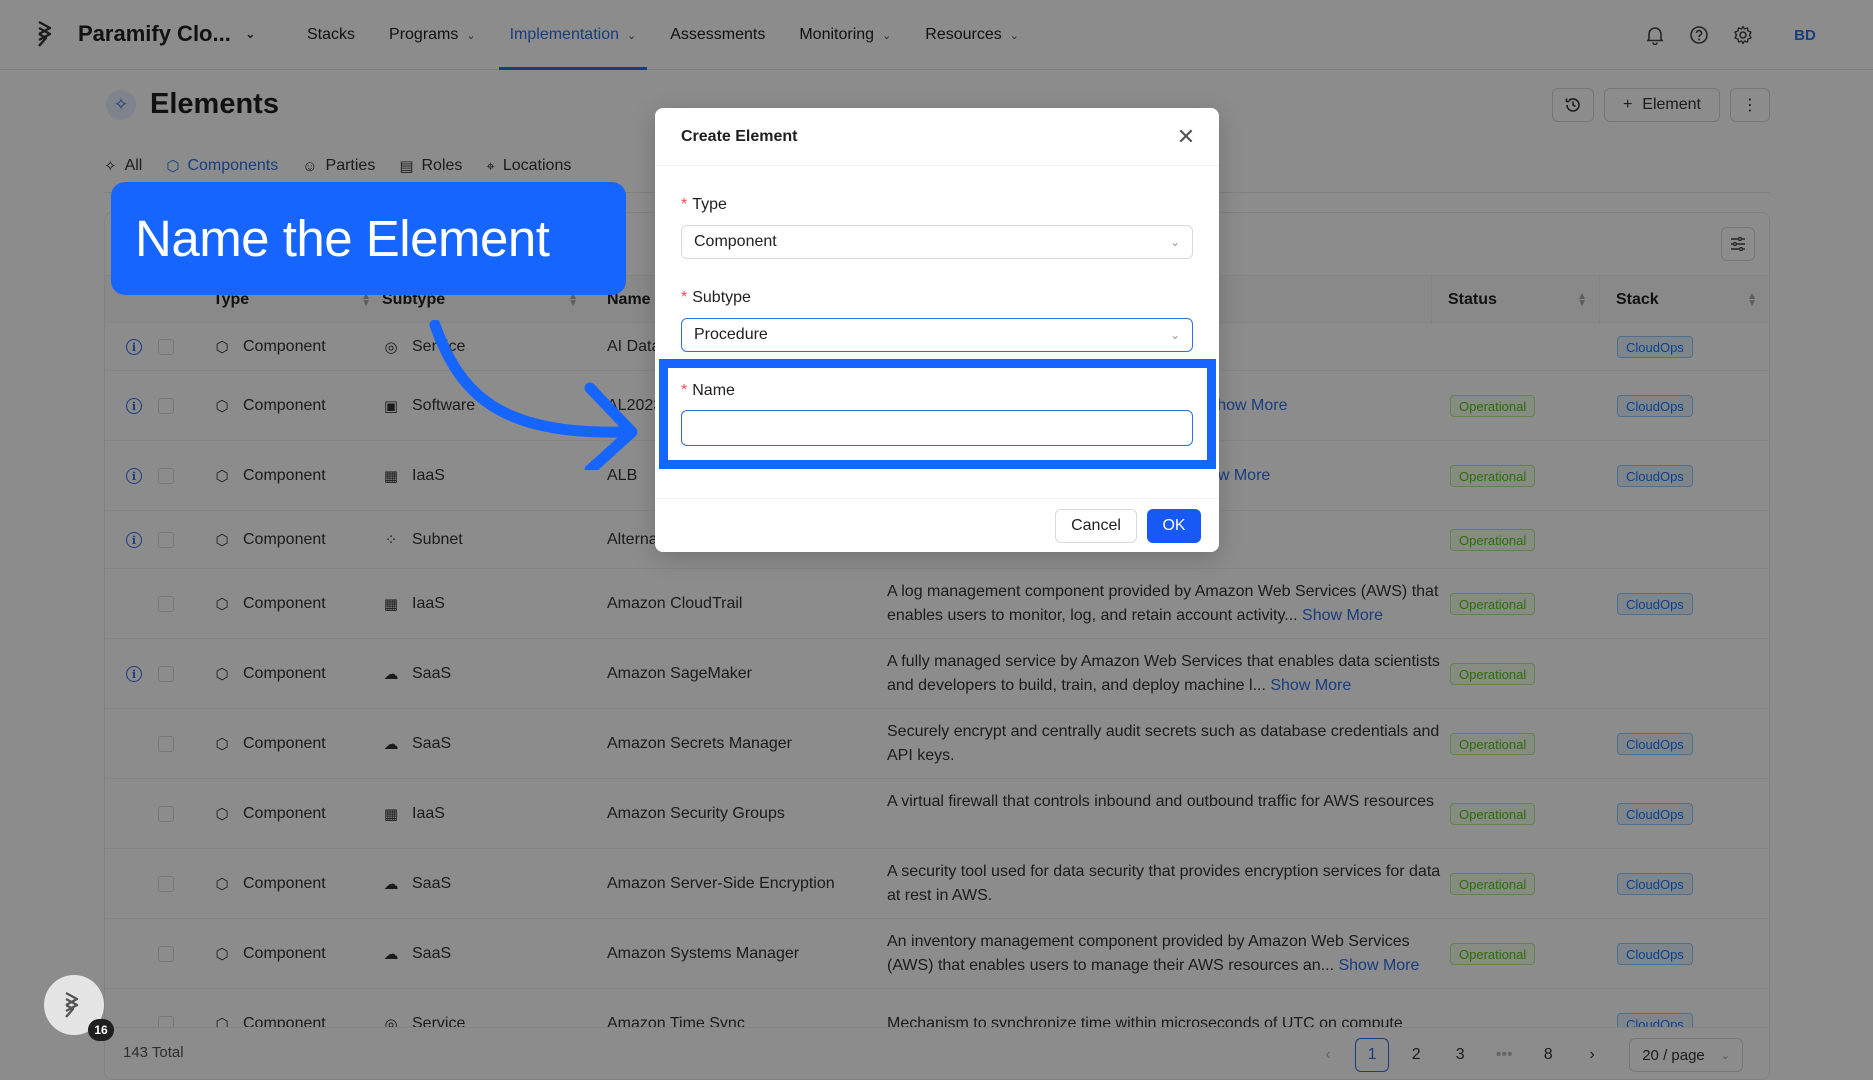  I want to click on help-launcher-button: 16, so click(79, 1008).